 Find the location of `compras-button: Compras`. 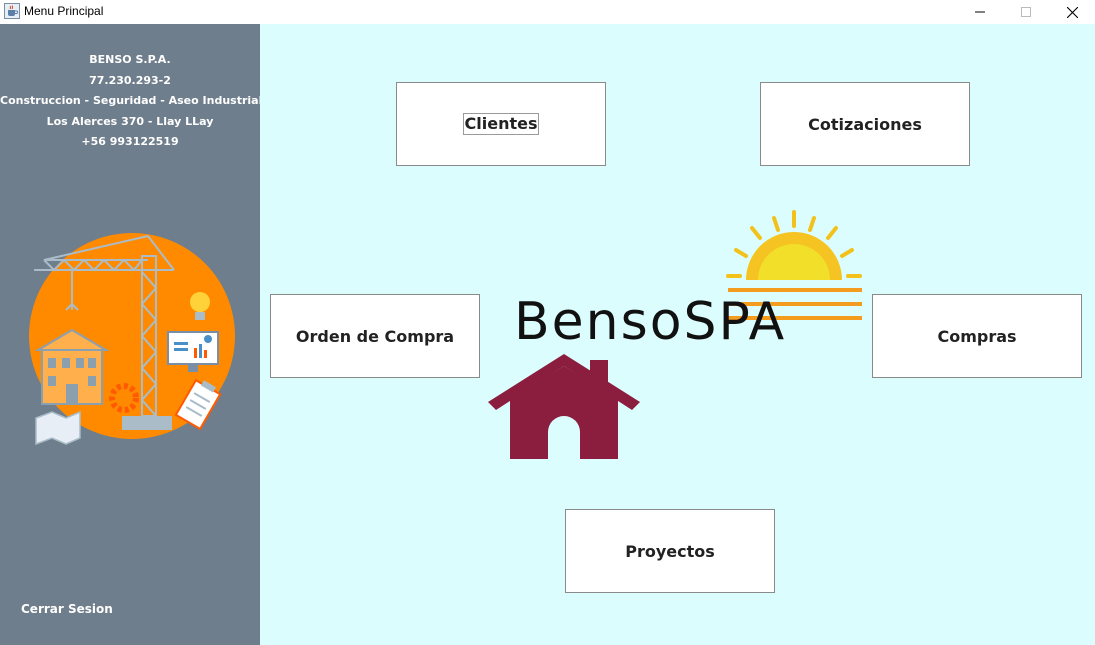

compras-button: Compras is located at coordinates (977, 336).